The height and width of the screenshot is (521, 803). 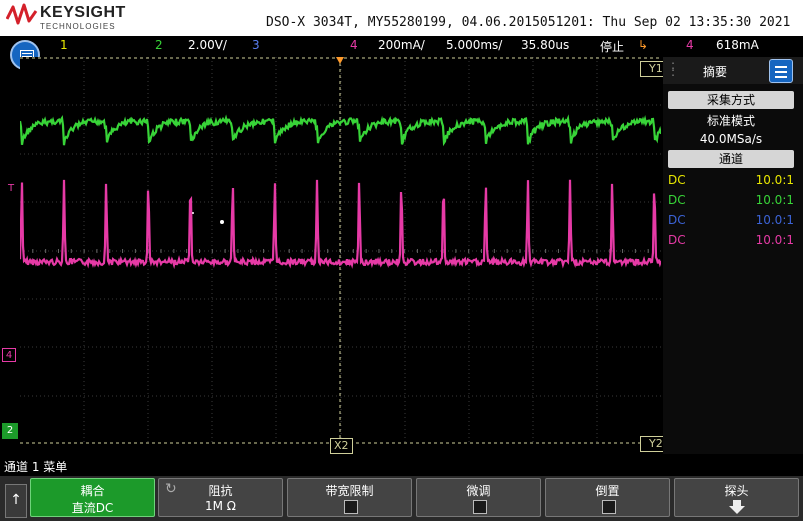 I want to click on timebase-scale: 5.000ms/, so click(x=474, y=45).